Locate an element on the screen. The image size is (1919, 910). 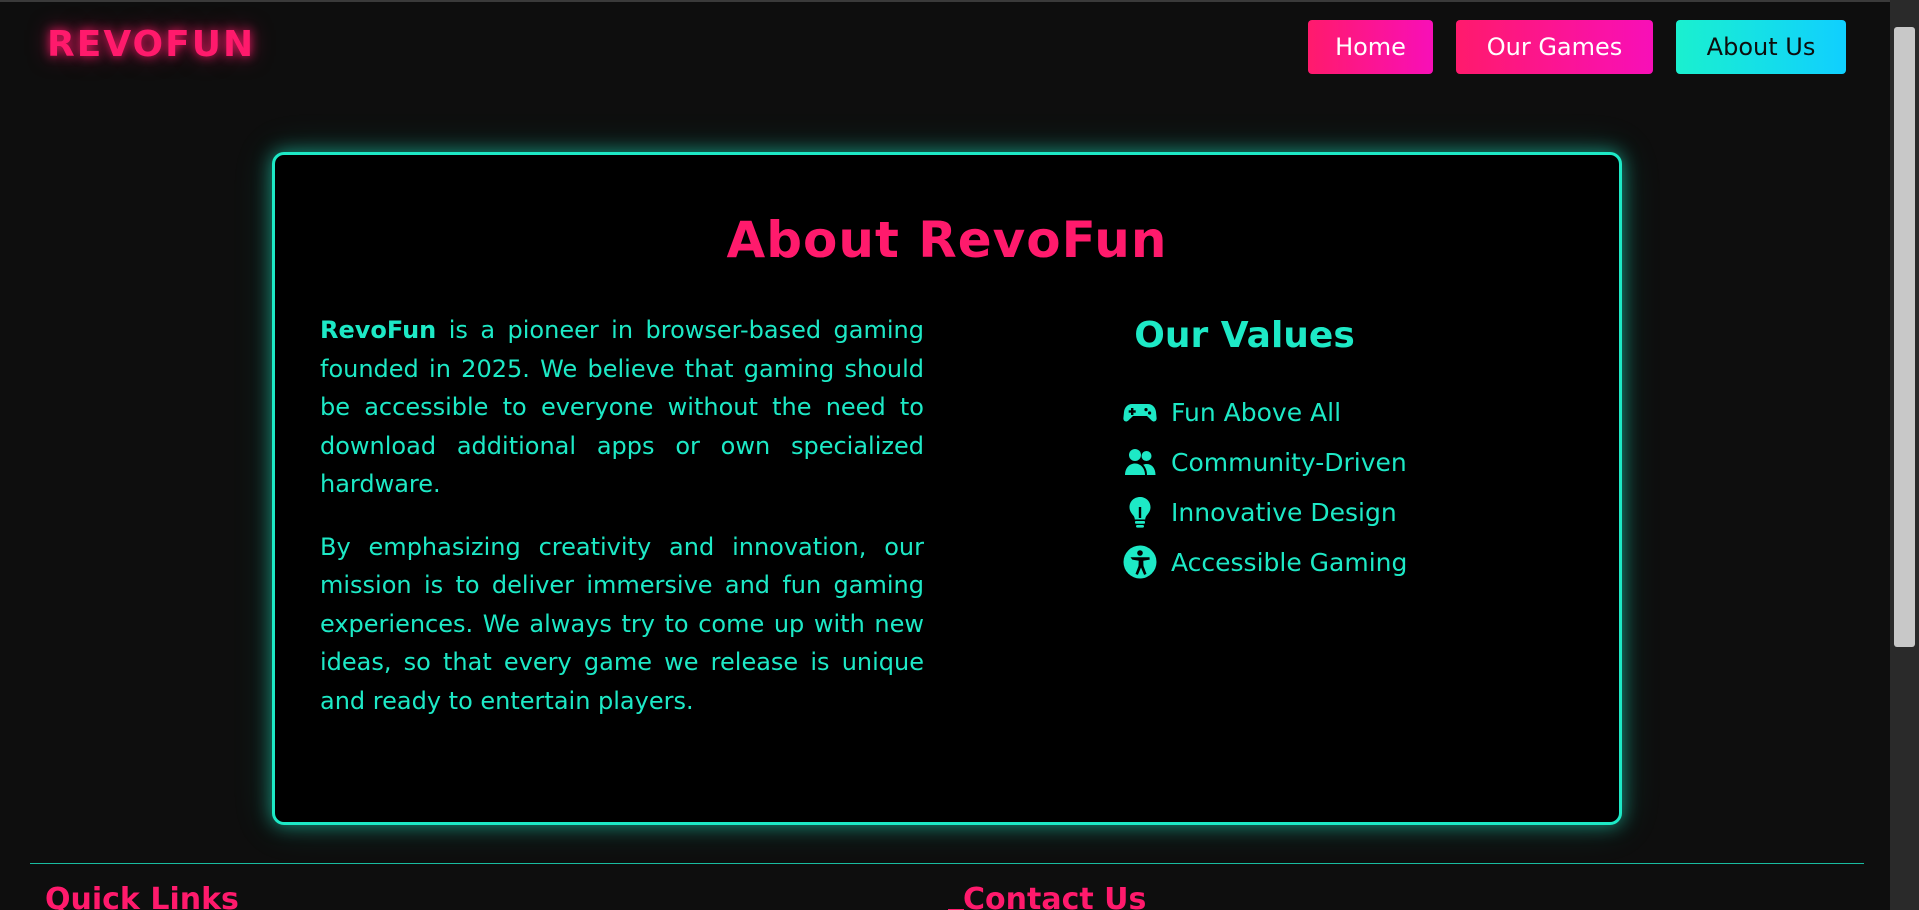
site-logo: REVOFUN is located at coordinates (151, 44).